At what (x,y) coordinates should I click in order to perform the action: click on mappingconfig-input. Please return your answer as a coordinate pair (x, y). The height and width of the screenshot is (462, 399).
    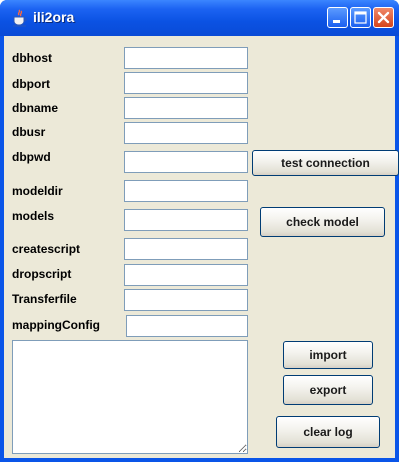
    Looking at the image, I should click on (187, 326).